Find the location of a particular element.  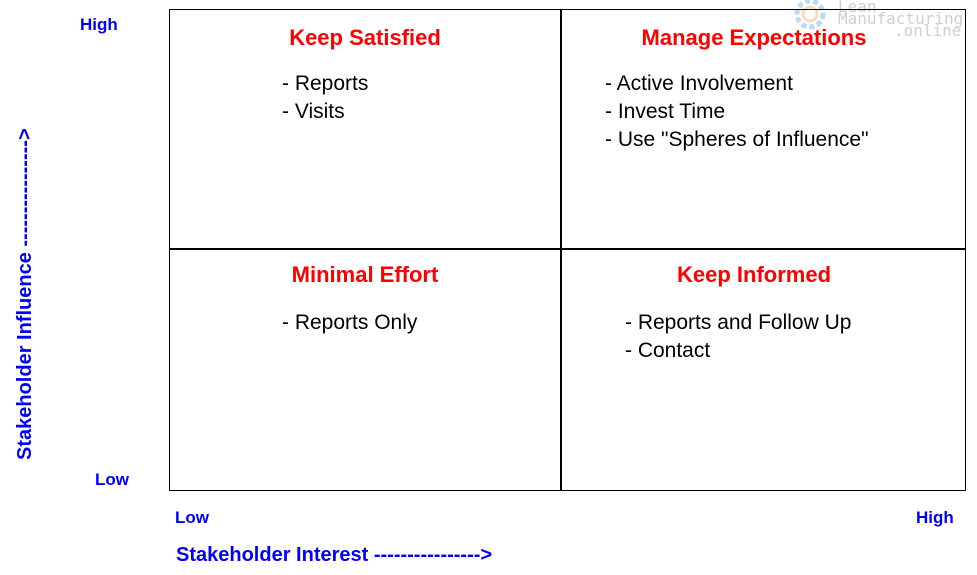

list-item: - Active Involvement is located at coordinates (699, 83).